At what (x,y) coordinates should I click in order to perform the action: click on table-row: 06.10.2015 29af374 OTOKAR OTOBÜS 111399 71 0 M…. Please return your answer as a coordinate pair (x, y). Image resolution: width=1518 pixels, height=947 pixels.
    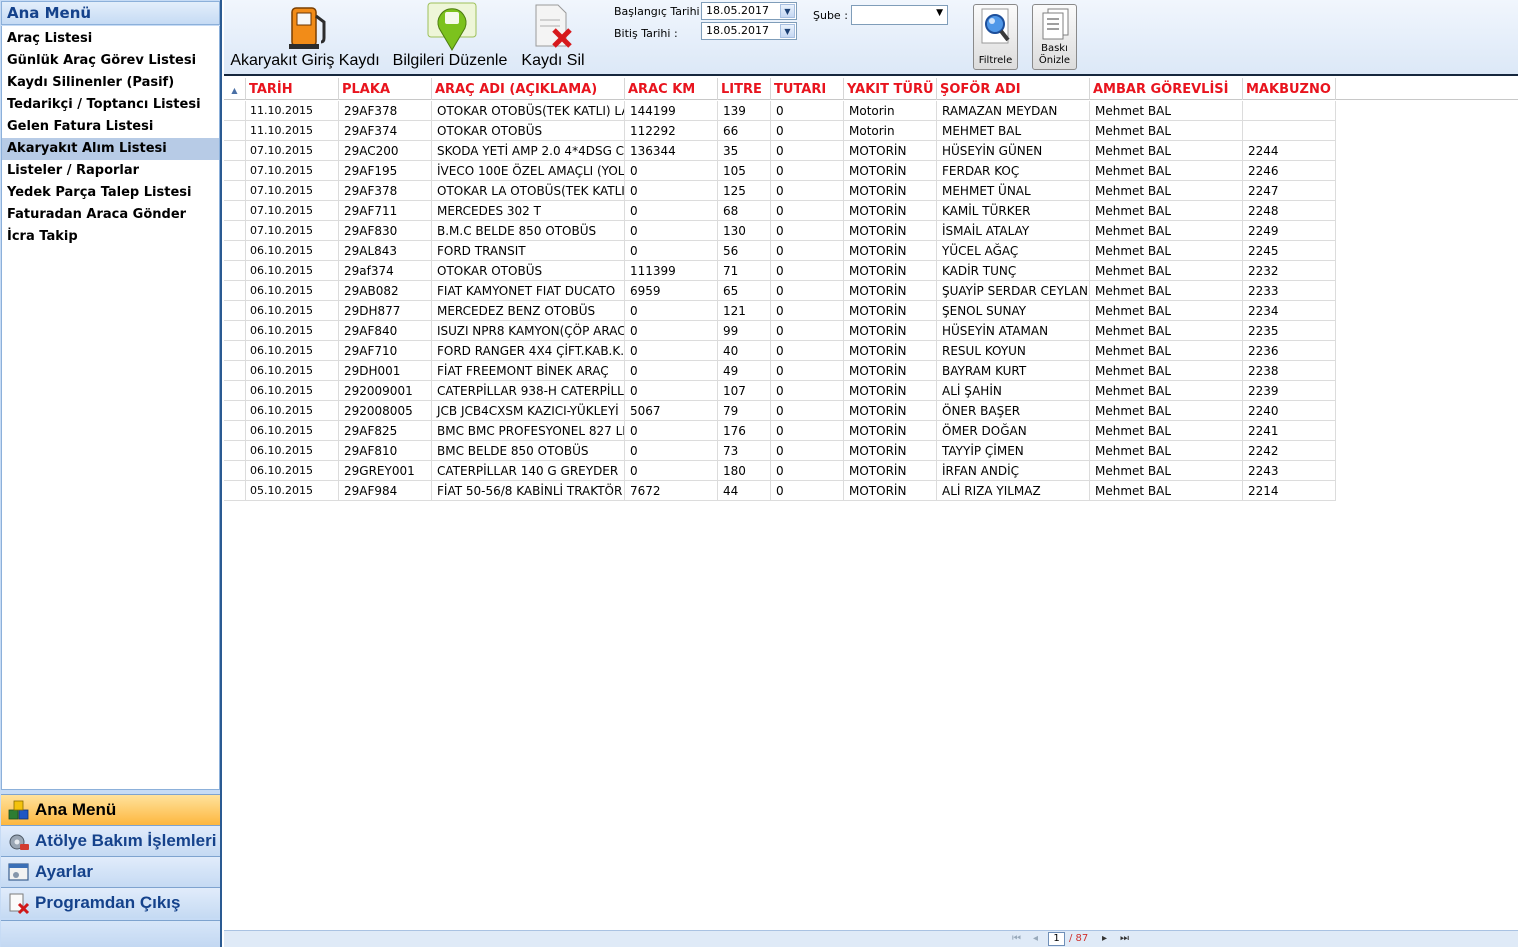
    Looking at the image, I should click on (780, 271).